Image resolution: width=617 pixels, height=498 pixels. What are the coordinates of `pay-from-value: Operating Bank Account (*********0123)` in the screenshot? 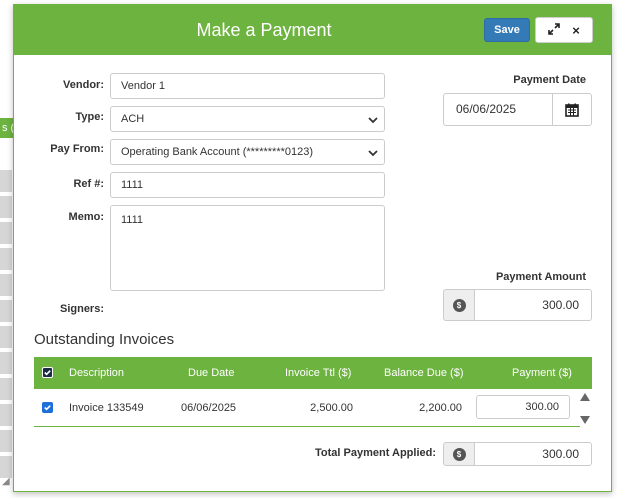 It's located at (217, 152).